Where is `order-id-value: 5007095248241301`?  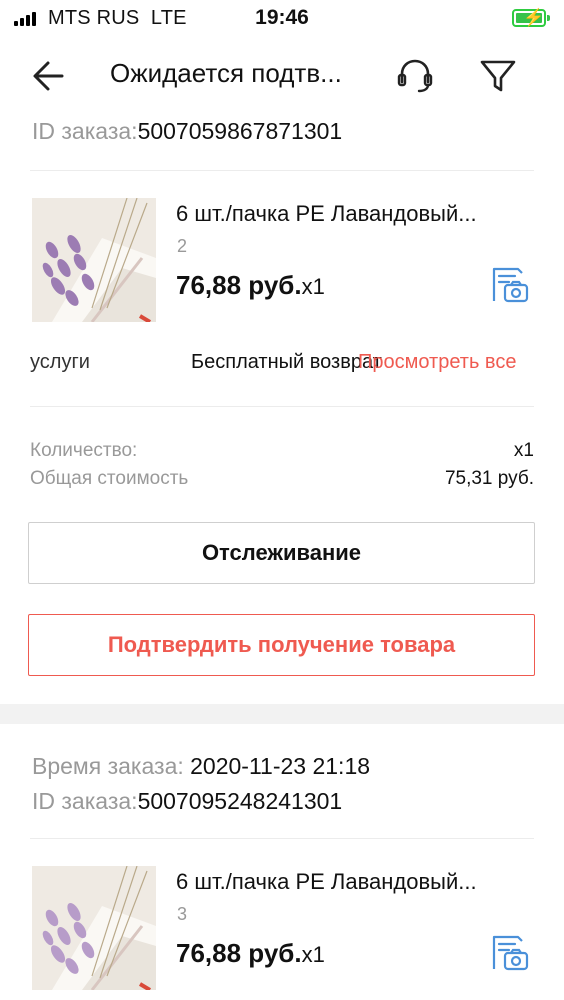 order-id-value: 5007095248241301 is located at coordinates (240, 801).